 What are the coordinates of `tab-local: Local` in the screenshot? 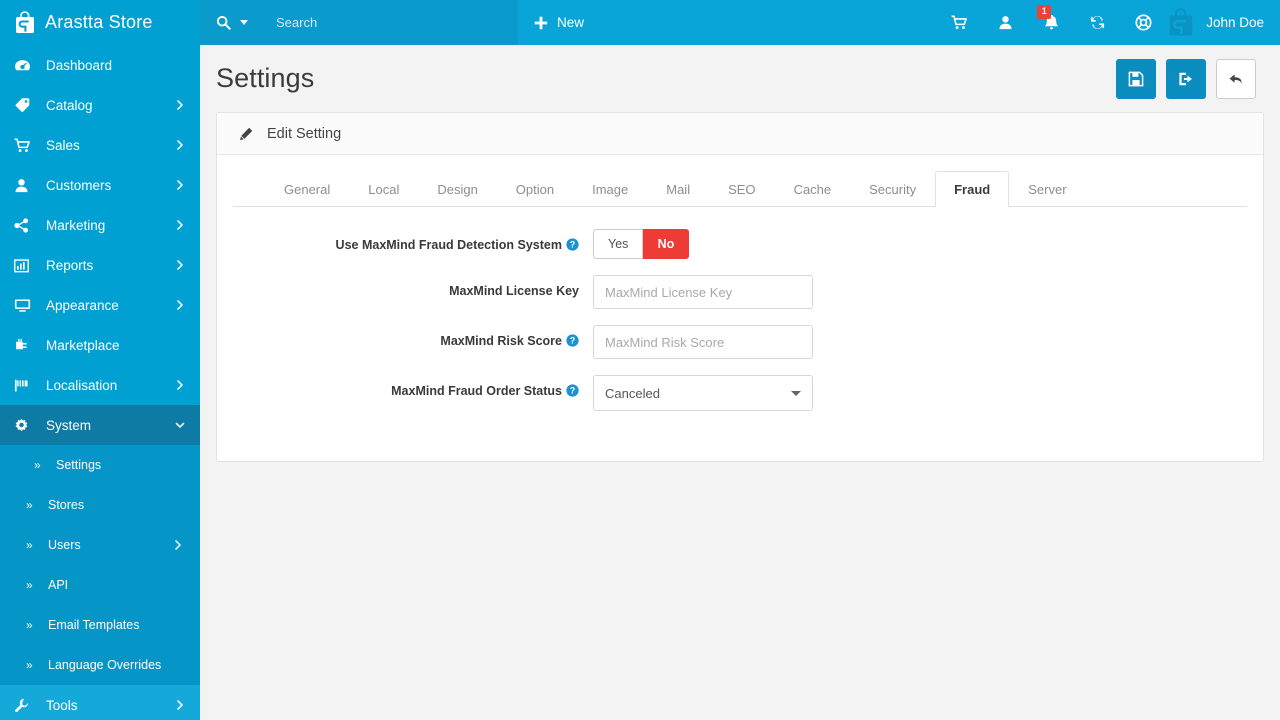 It's located at (383, 189).